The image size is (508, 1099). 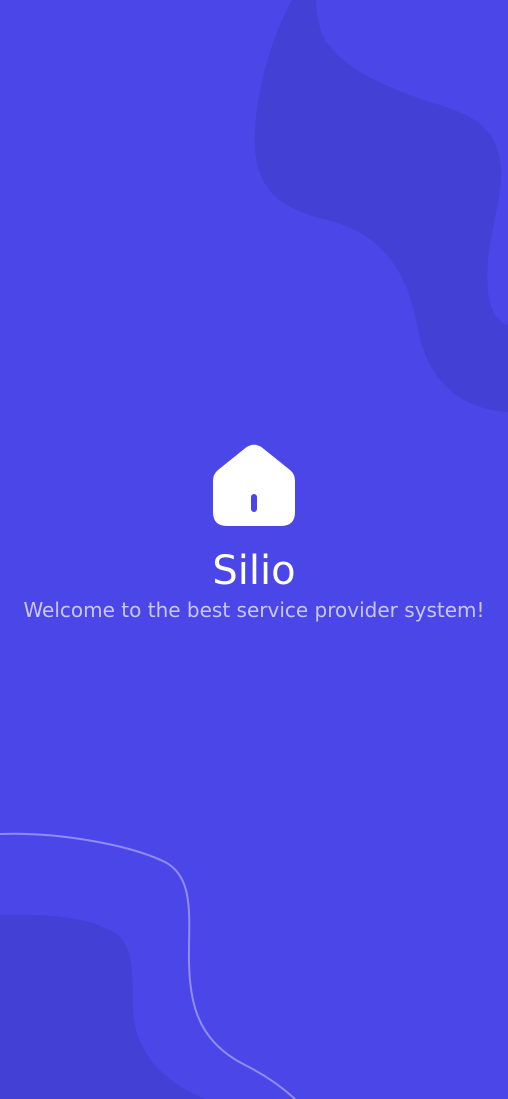 I want to click on home-icon, so click(x=254, y=485).